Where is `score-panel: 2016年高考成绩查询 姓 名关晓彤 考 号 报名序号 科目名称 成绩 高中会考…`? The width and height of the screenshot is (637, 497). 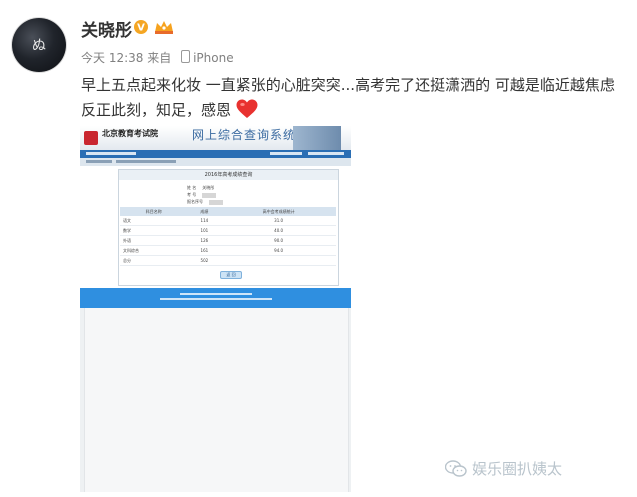
score-panel: 2016年高考成绩查询 姓 名关晓彤 考 号 报名序号 科目名称 成绩 高中会考… is located at coordinates (228, 227).